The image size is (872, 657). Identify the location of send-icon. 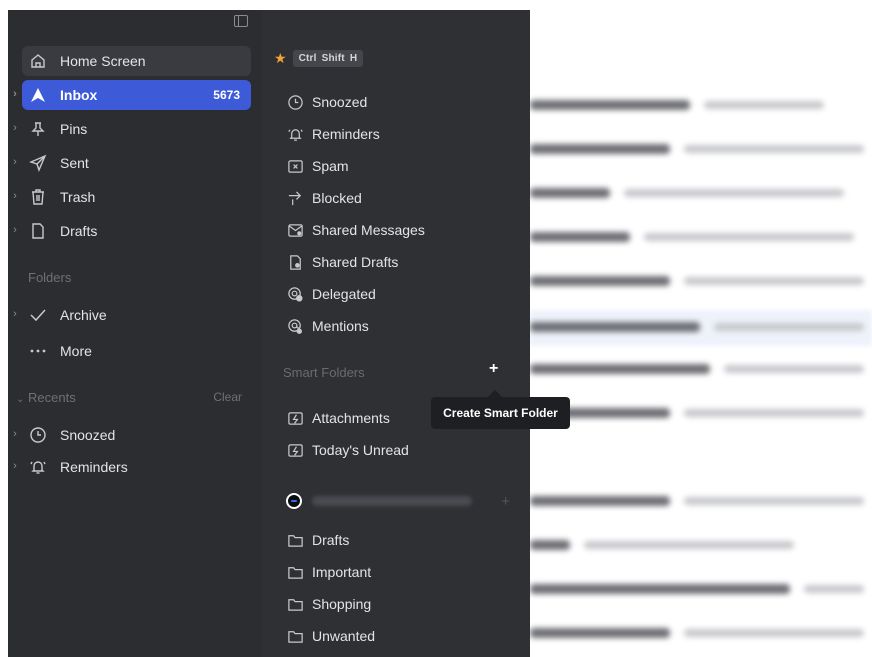
(38, 163).